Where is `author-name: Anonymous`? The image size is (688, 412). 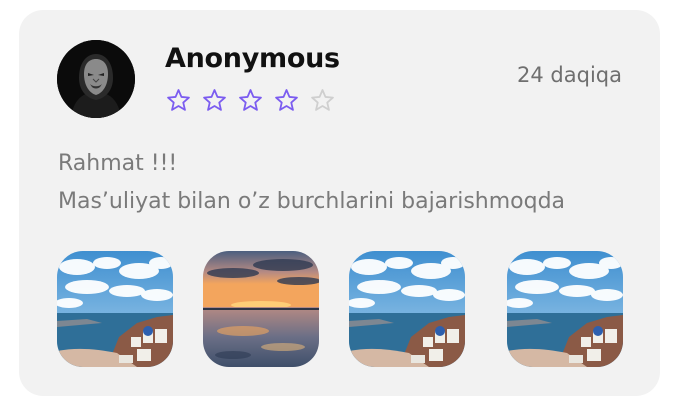
author-name: Anonymous is located at coordinates (252, 58).